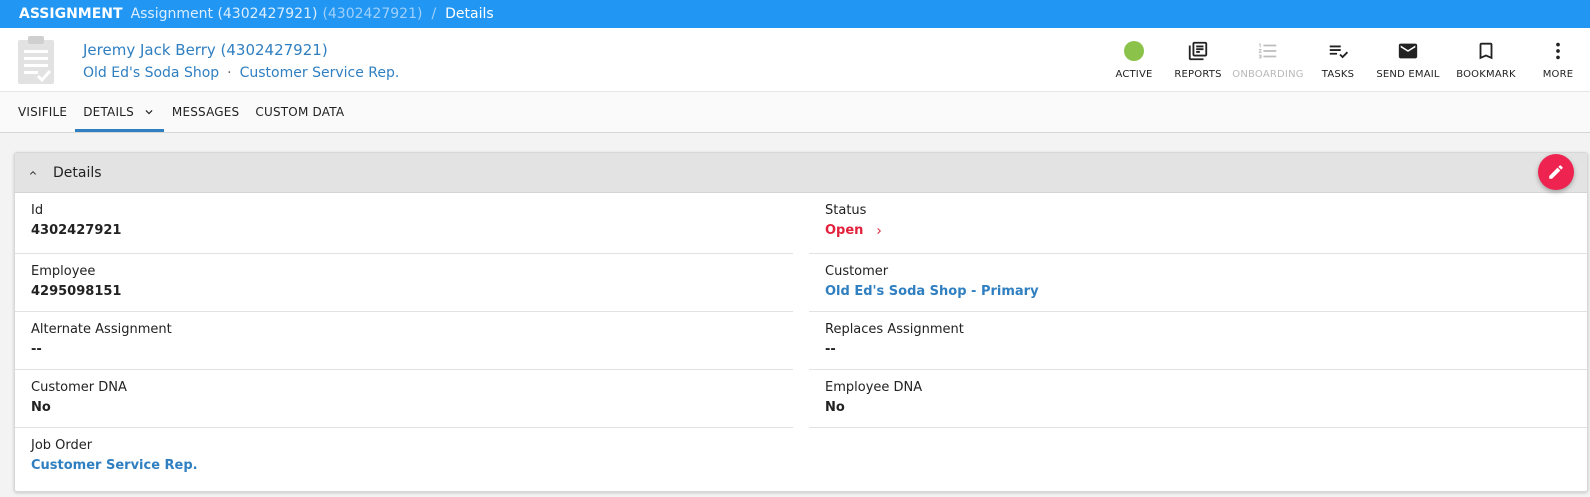 Image resolution: width=1590 pixels, height=497 pixels. What do you see at coordinates (62, 445) in the screenshot?
I see `field-label: Job Order` at bounding box center [62, 445].